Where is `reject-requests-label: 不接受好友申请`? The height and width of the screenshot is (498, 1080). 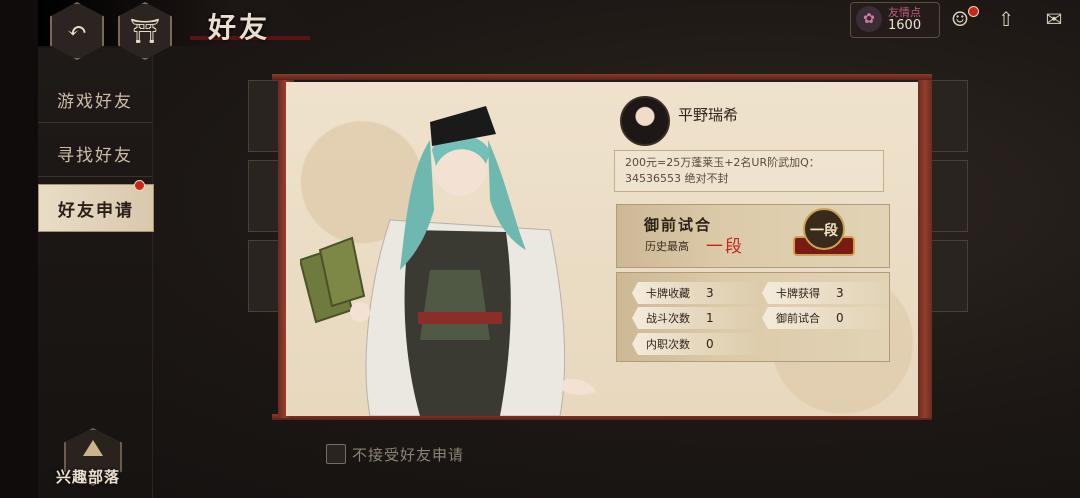 reject-requests-label: 不接受好友申请 is located at coordinates (408, 455).